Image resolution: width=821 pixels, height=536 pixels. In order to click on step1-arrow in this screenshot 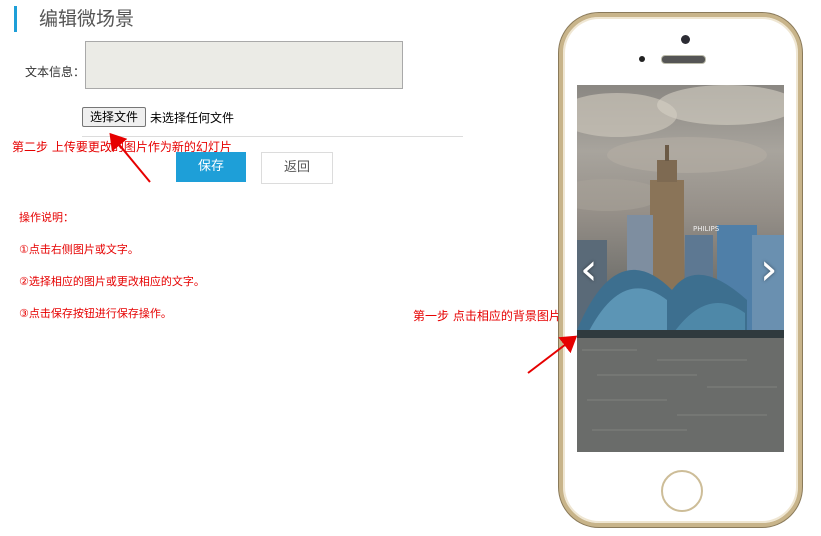, I will do `click(552, 354)`.